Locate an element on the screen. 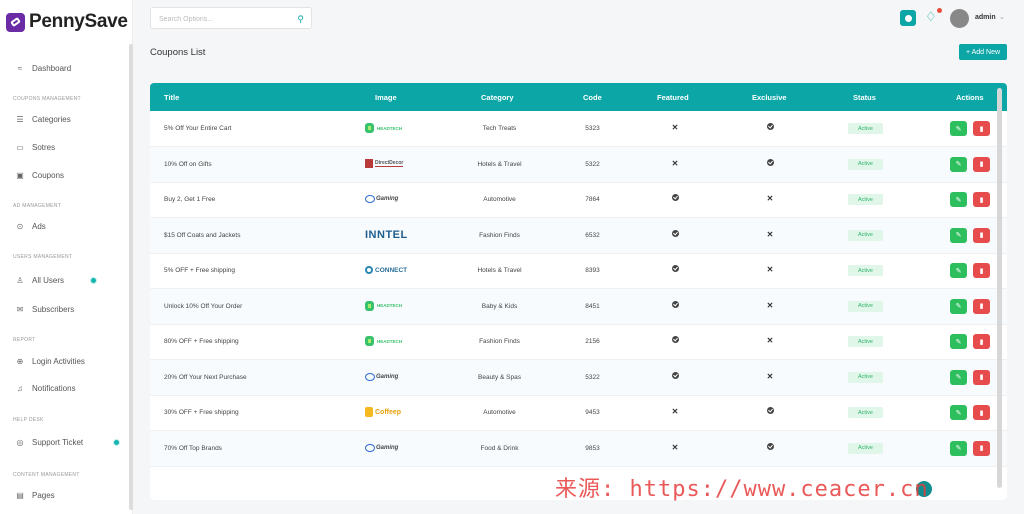 This screenshot has height=514, width=1024. coupon-title: 70% Off Top Brands is located at coordinates (193, 448).